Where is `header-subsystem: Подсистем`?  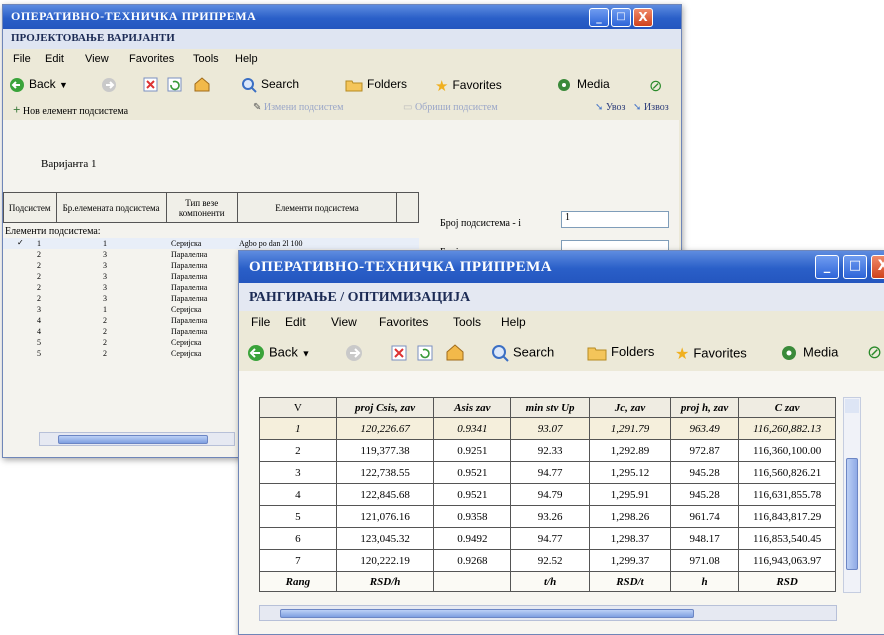
header-subsystem: Подсистем is located at coordinates (30, 207).